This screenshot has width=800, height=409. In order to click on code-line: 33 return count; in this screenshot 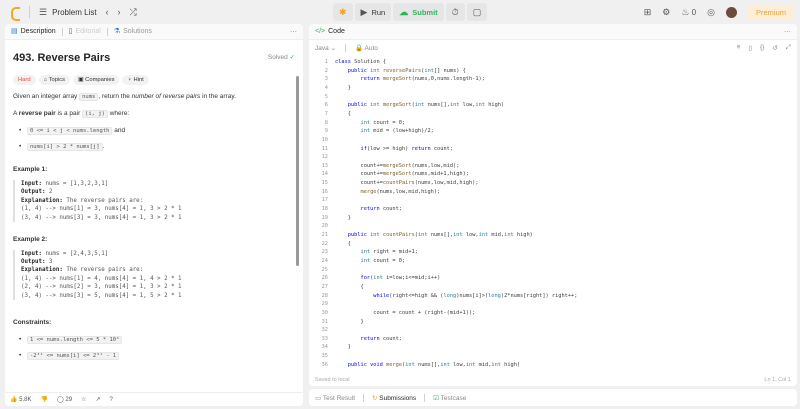, I will do `click(549, 339)`.